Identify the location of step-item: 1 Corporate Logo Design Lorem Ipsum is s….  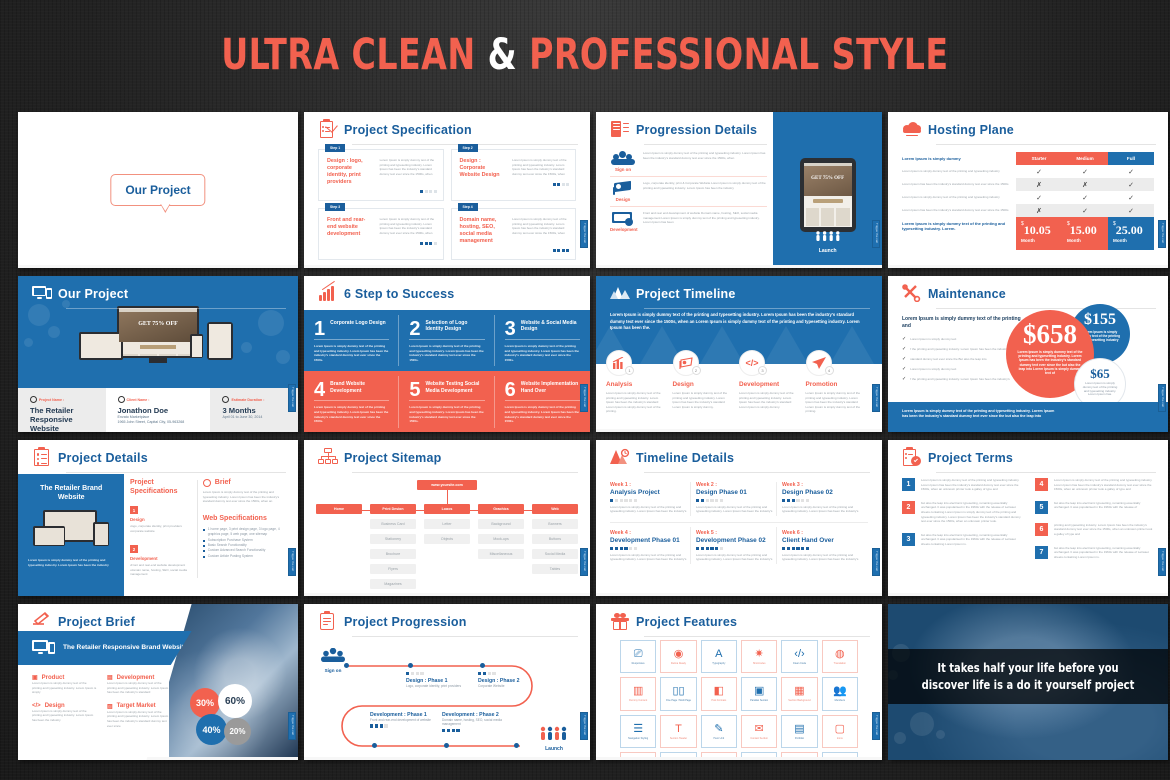
(352, 341).